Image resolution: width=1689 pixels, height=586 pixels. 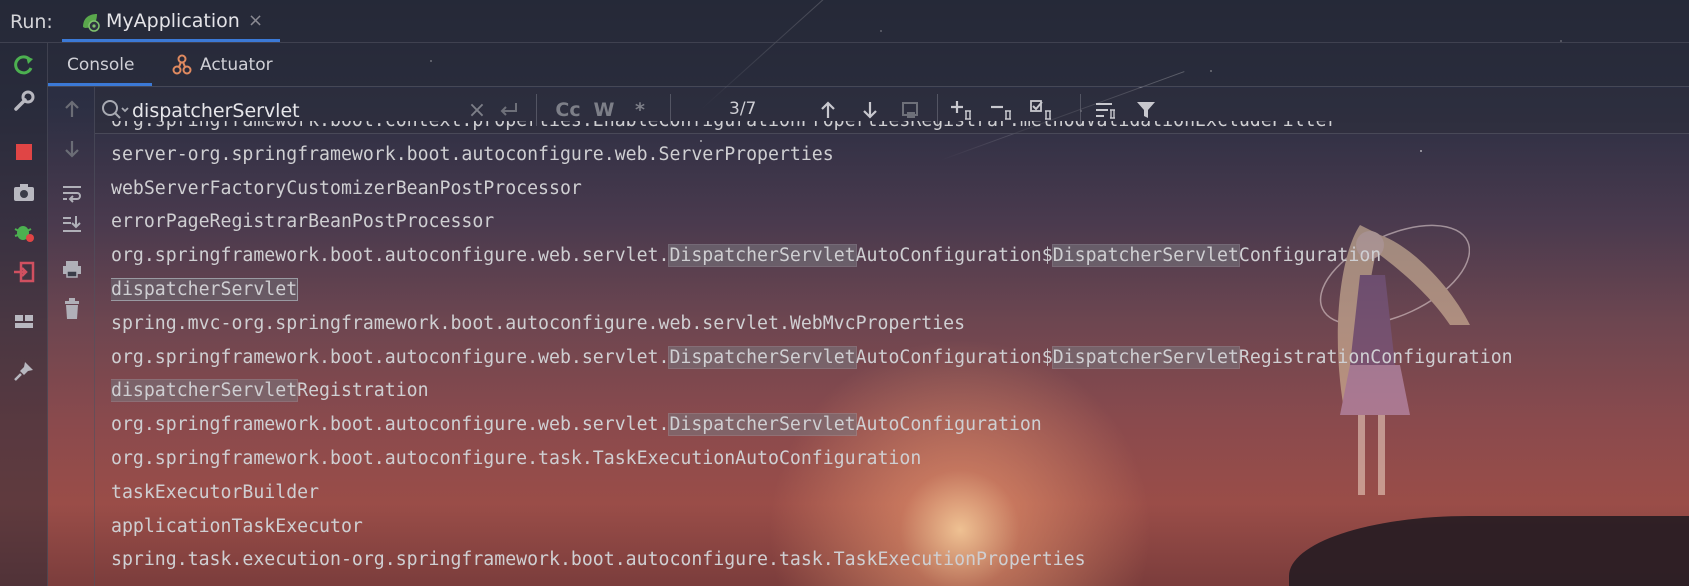 What do you see at coordinates (24, 321) in the screenshot?
I see `layout-icon` at bounding box center [24, 321].